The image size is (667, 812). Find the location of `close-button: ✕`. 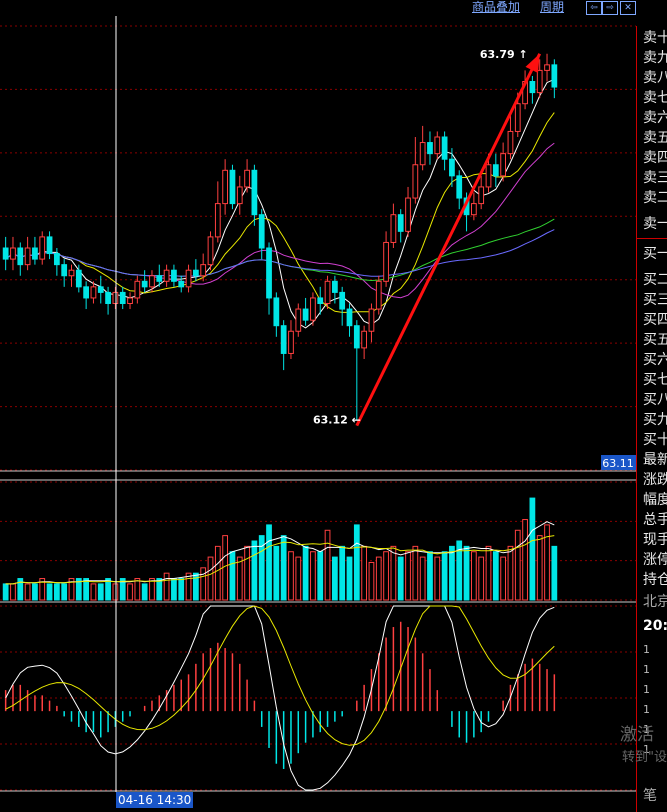

close-button: ✕ is located at coordinates (628, 8).